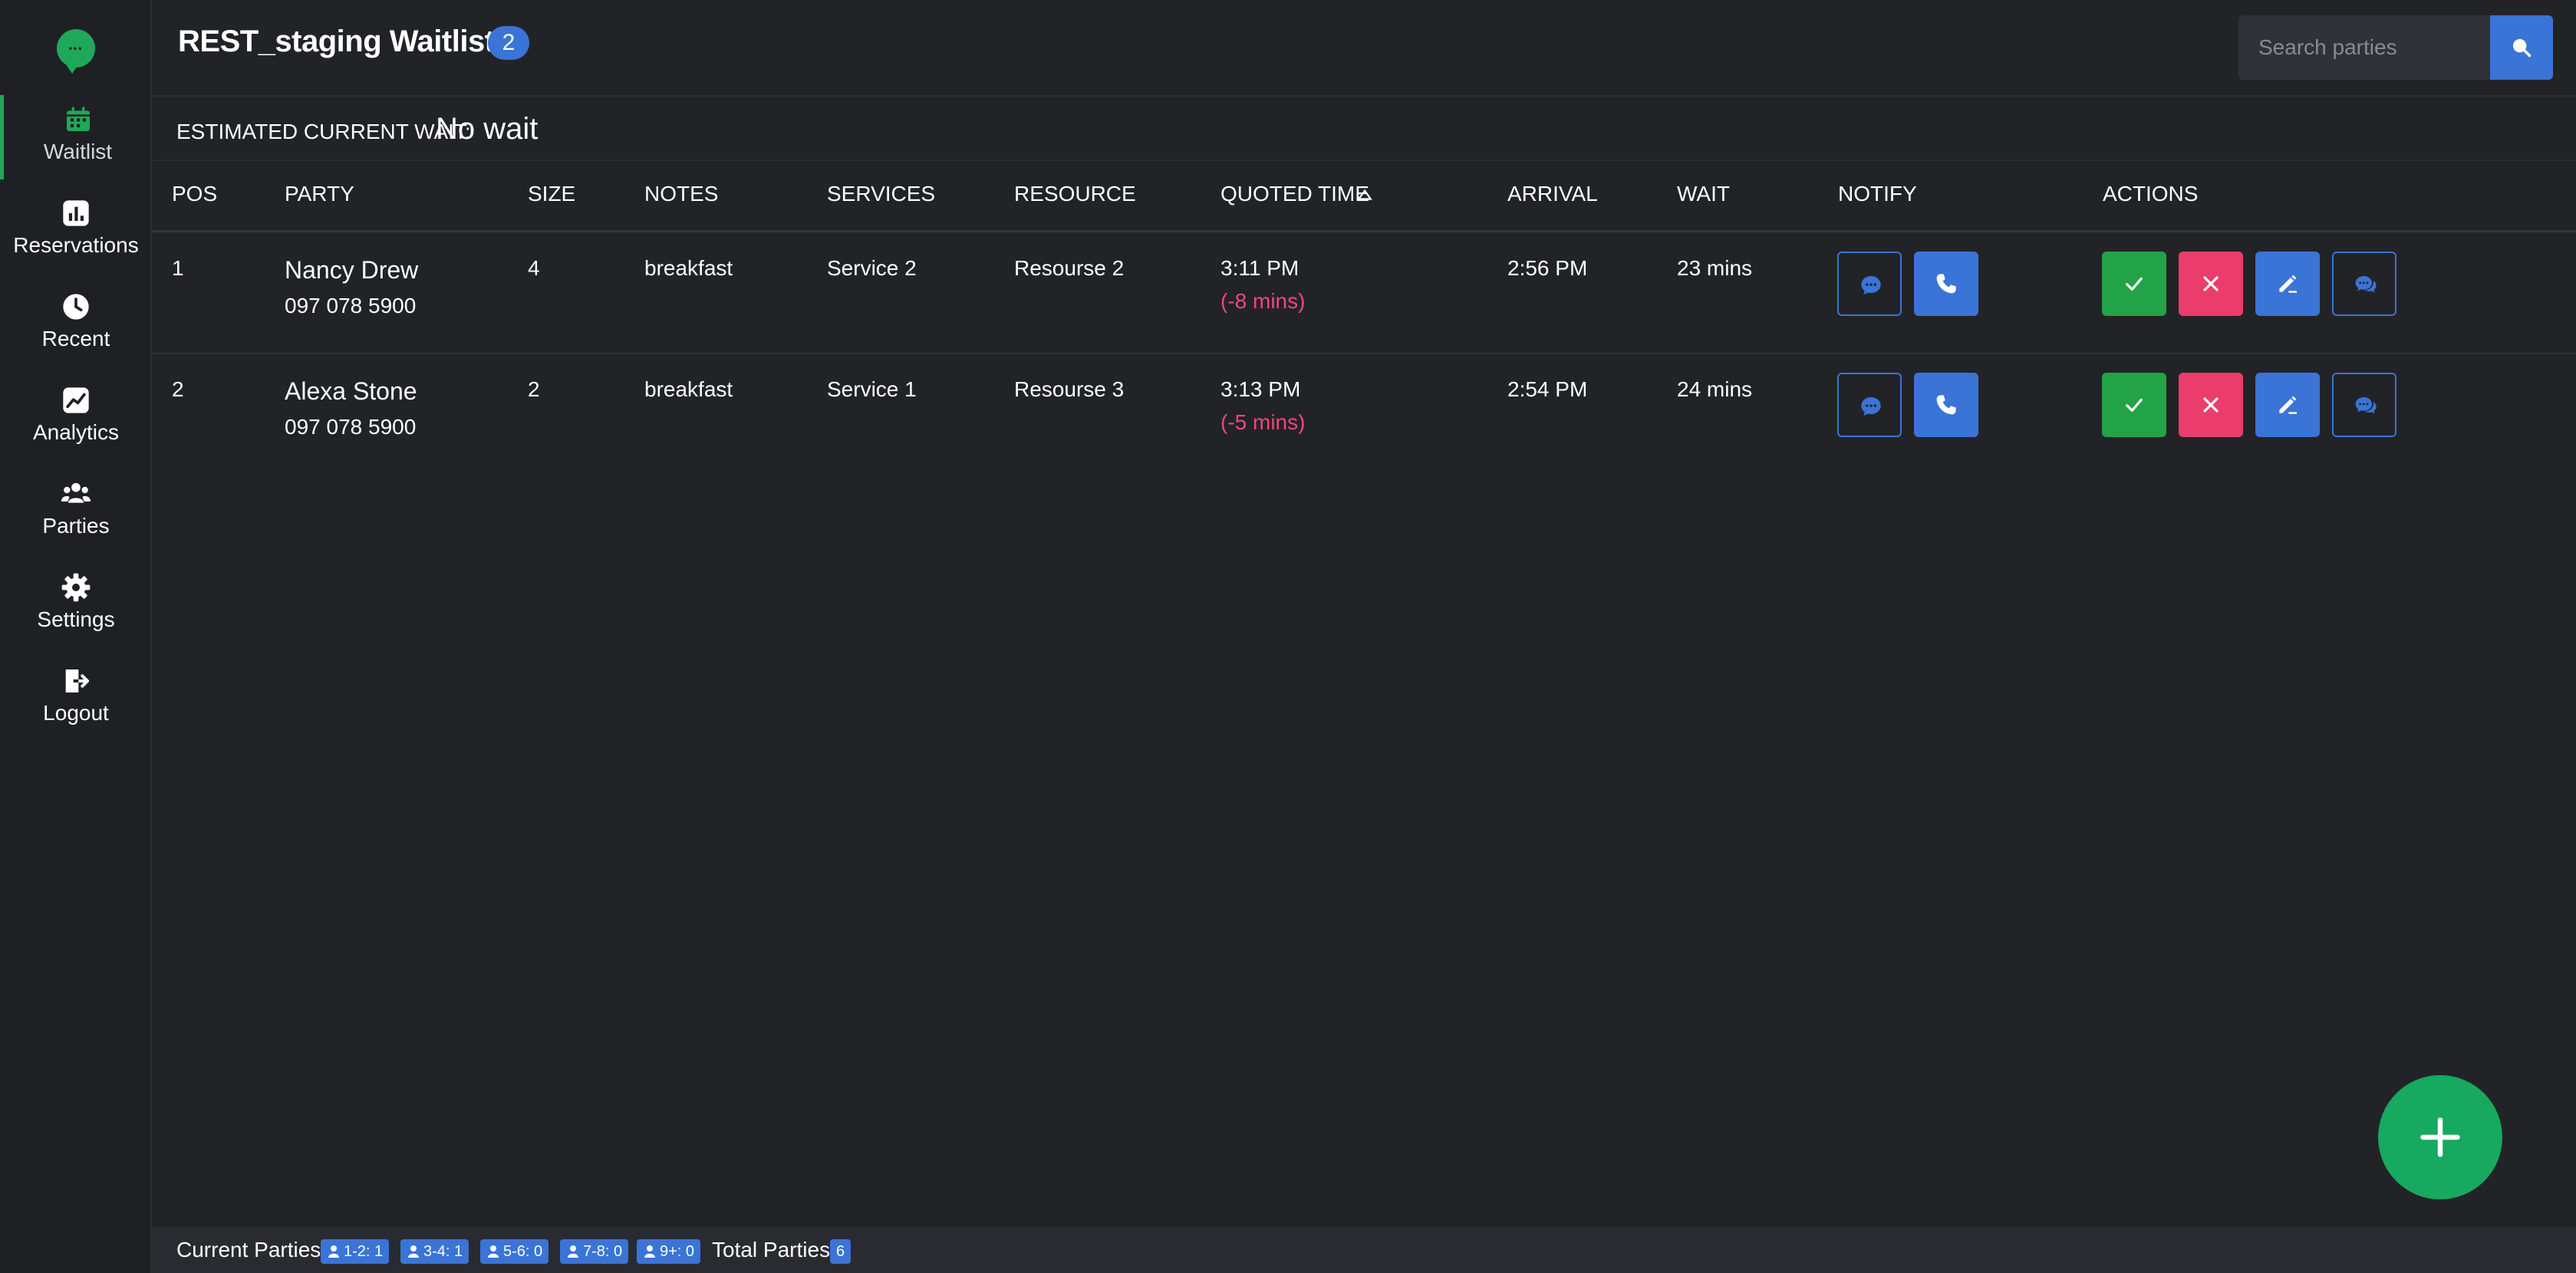  Describe the element at coordinates (1715, 268) in the screenshot. I see `cell-wait: 23 mins` at that location.